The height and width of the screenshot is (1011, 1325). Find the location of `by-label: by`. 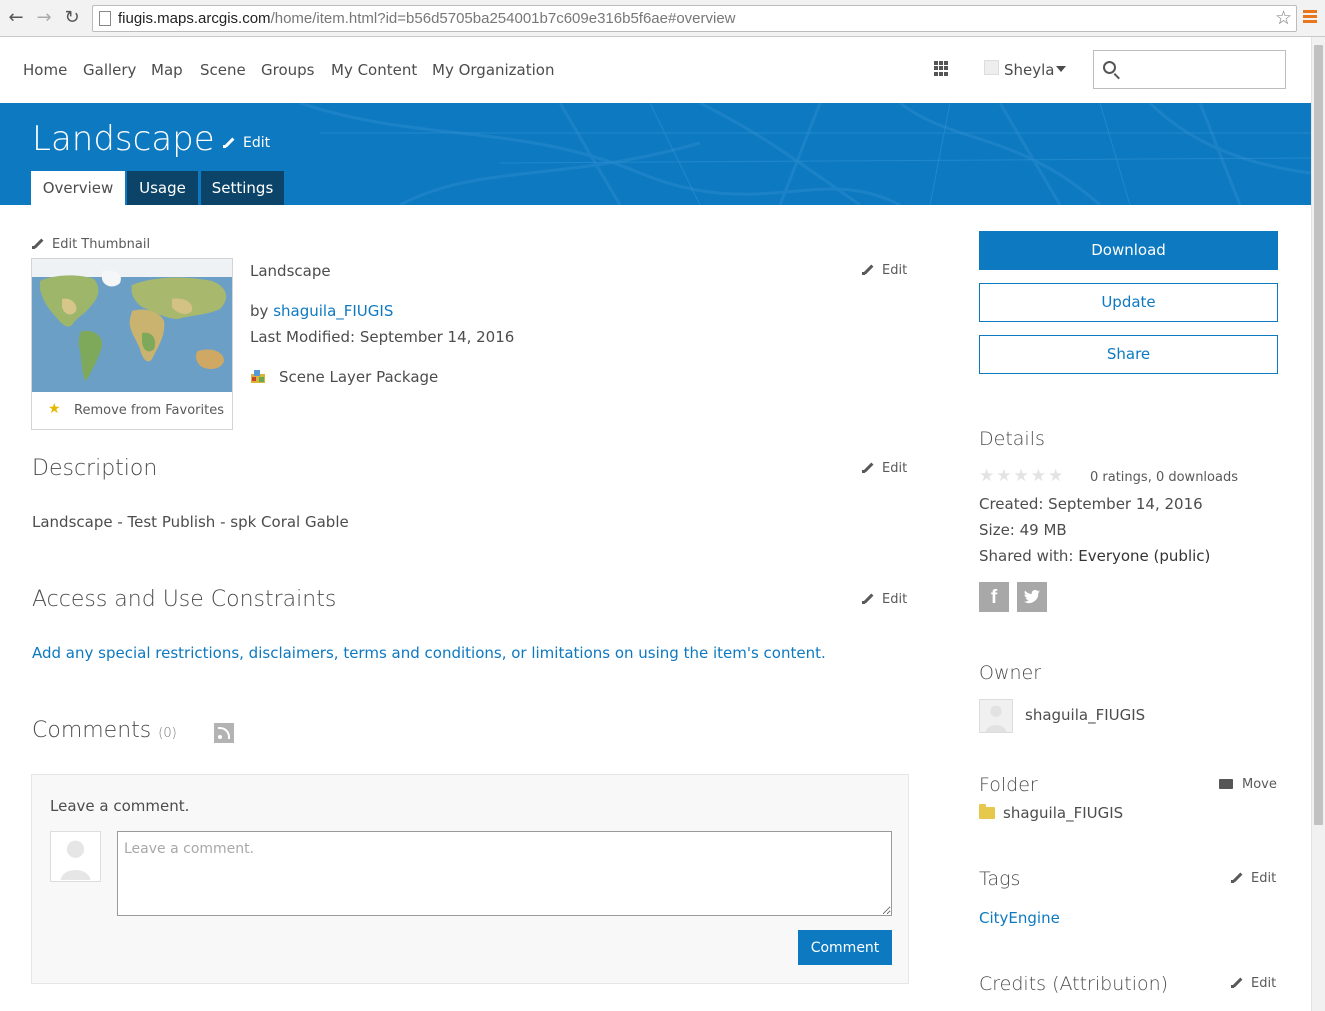

by-label: by is located at coordinates (259, 311).